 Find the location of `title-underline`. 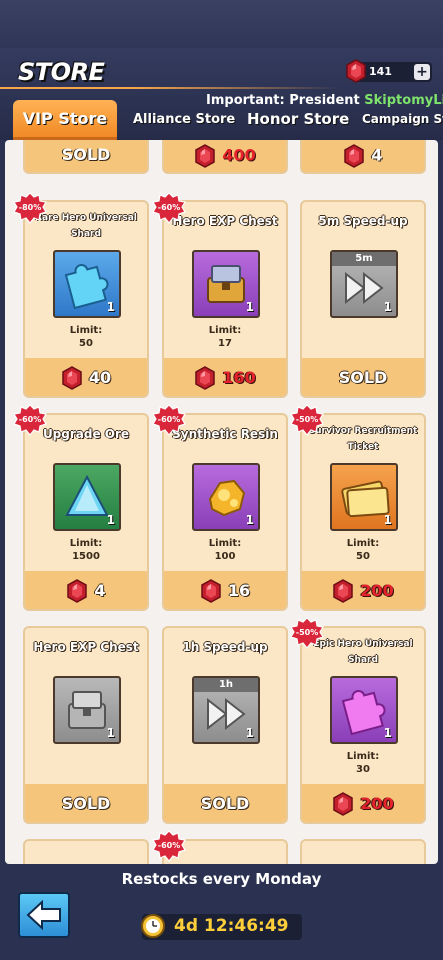

title-underline is located at coordinates (170, 88).